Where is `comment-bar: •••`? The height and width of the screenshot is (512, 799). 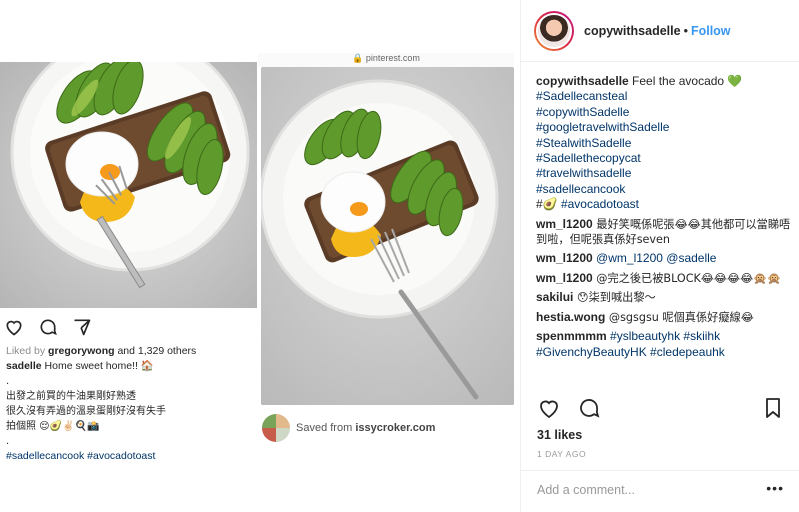 comment-bar: ••• is located at coordinates (660, 491).